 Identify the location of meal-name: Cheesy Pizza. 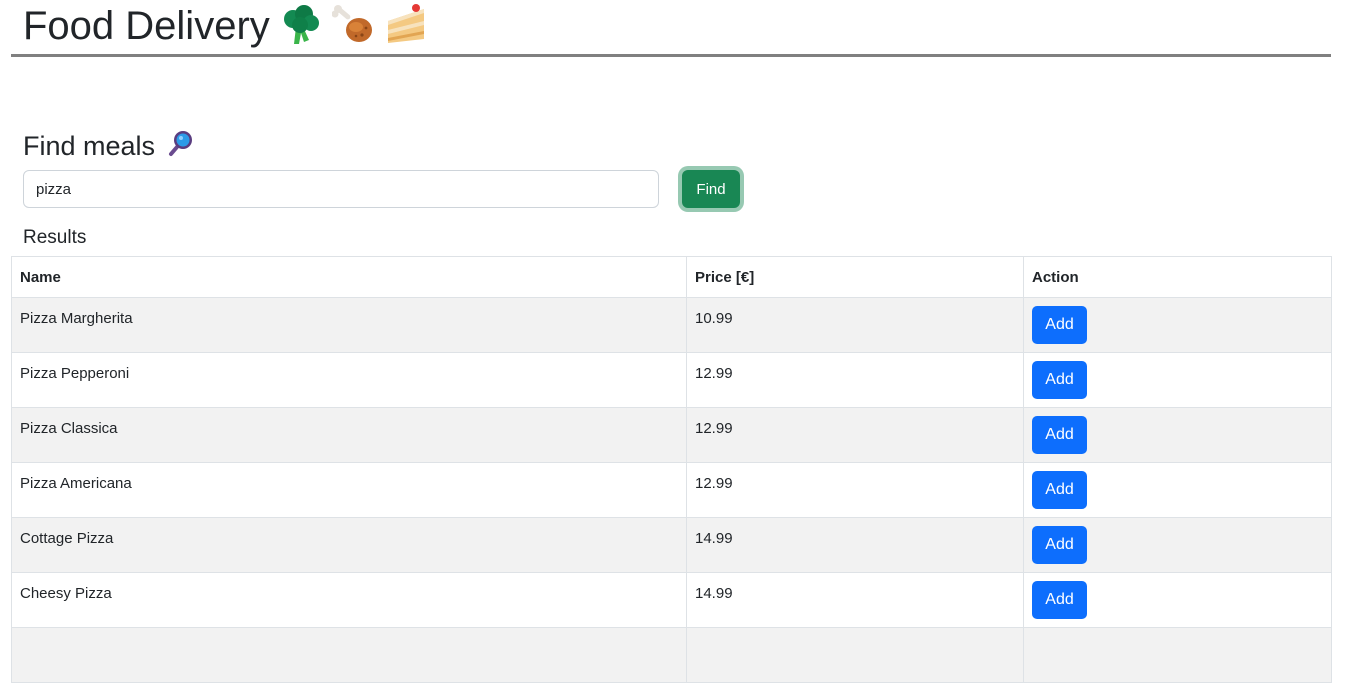
(349, 600).